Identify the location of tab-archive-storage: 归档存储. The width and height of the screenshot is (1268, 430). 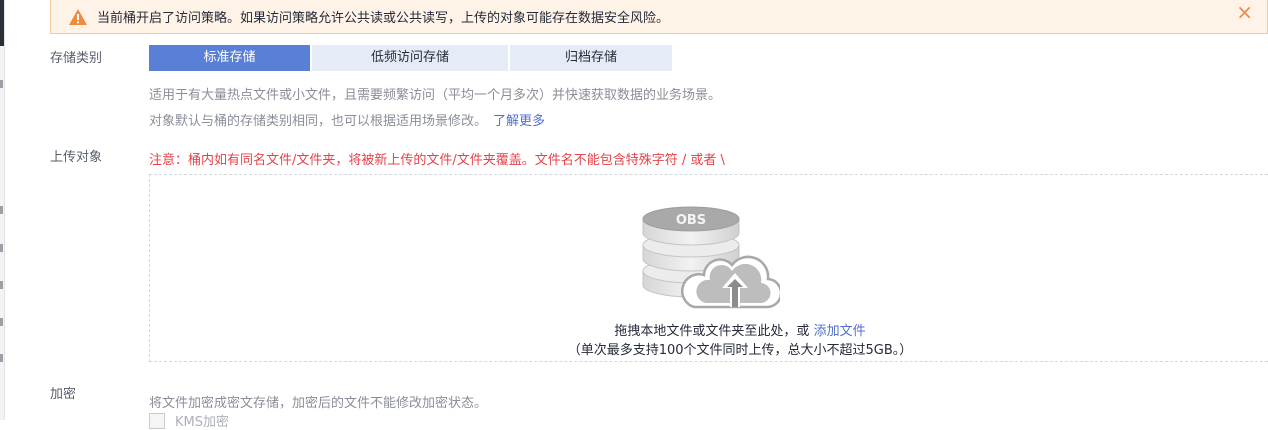
(591, 58).